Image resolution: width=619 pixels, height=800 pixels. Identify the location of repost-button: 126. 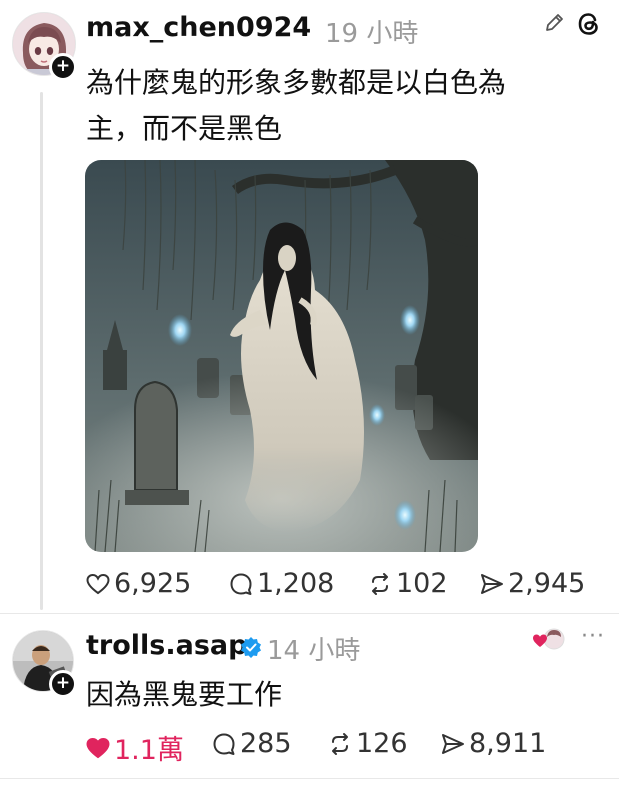
(367, 743).